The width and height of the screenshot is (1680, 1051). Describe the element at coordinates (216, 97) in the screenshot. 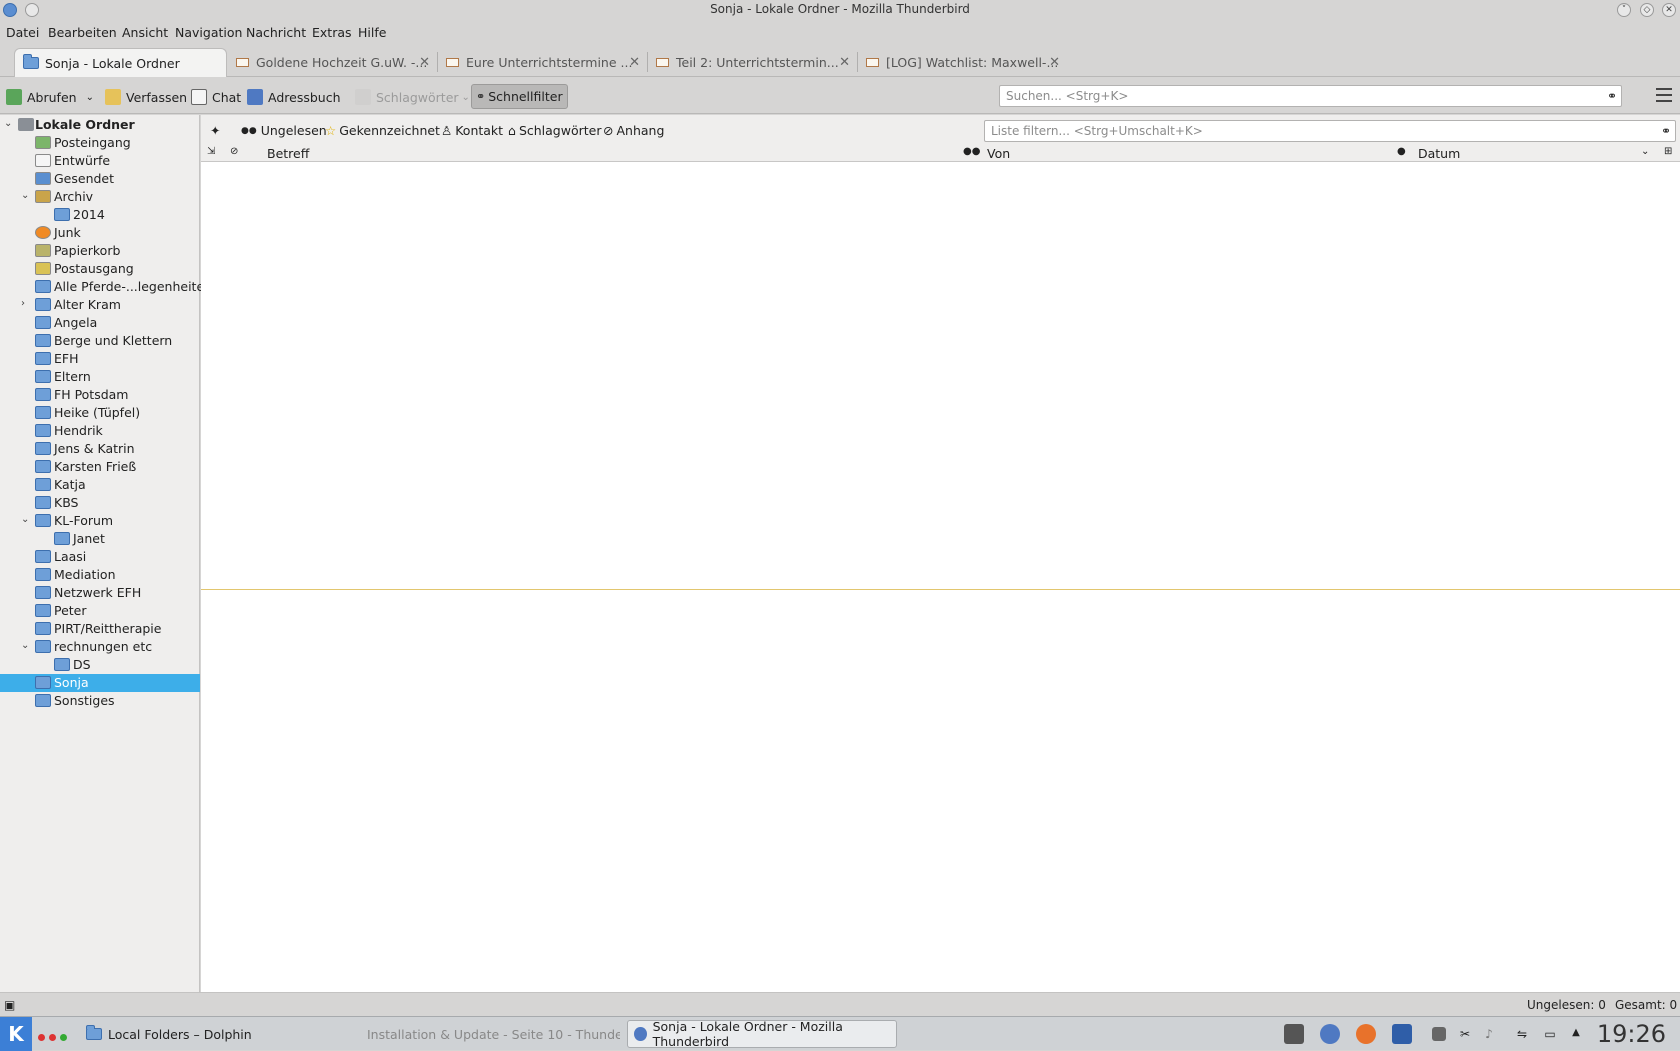

I see `chat-button: Chat` at that location.